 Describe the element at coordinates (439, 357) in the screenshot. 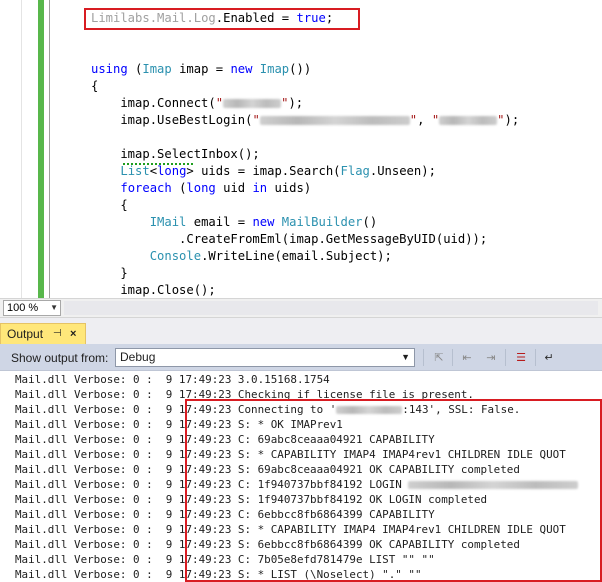

I see `find-message-icon: ⇱` at that location.